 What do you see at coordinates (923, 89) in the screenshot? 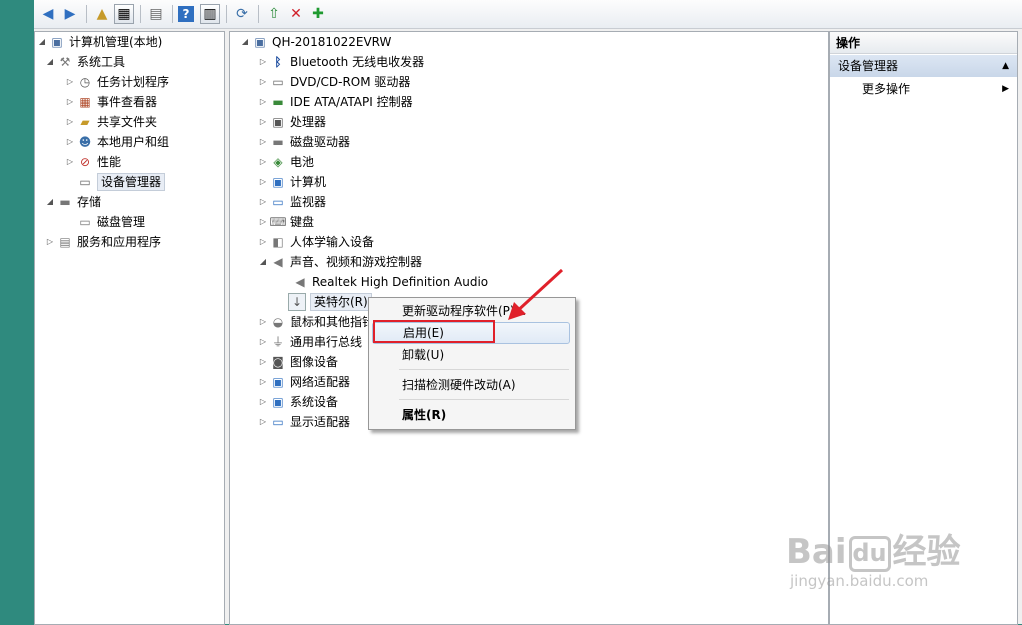
I see `more-actions-item: 更多操作 ▶` at bounding box center [923, 89].